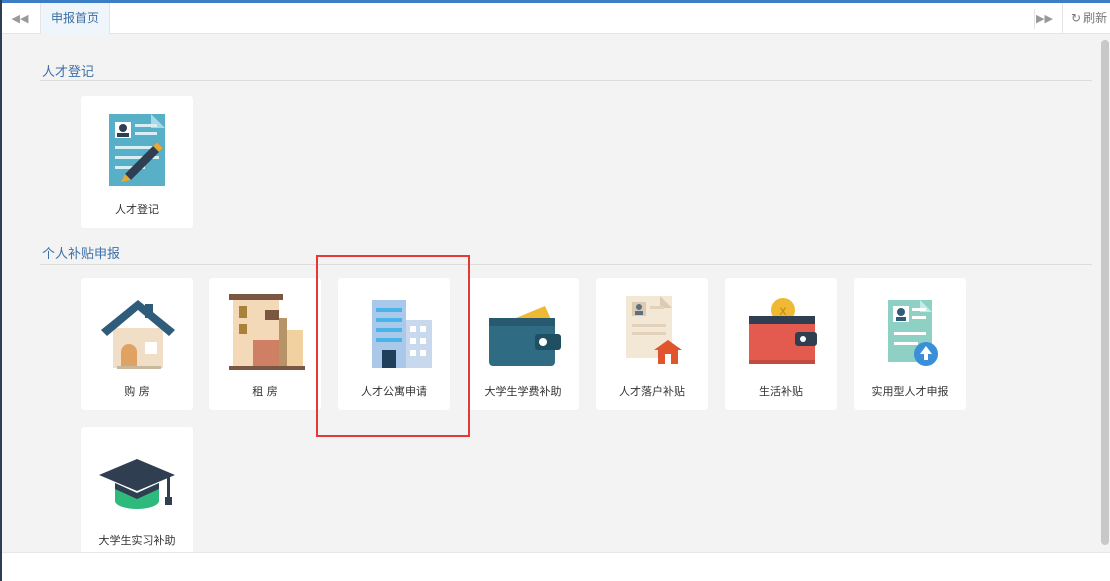  I want to click on bottom-area, so click(556, 566).